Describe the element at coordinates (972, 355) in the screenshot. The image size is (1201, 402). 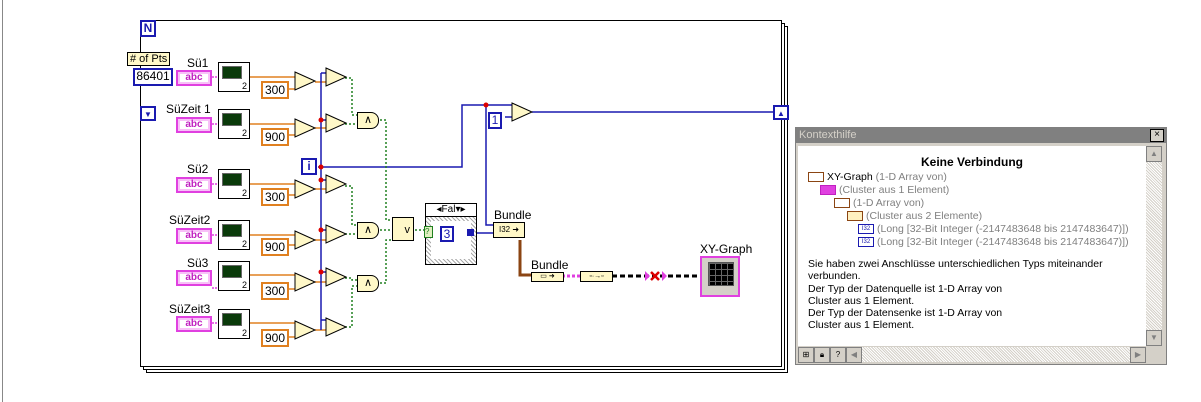
I see `horizontal-scrollbar: ⊞ 🔒︎ ? ◀ ▶` at that location.